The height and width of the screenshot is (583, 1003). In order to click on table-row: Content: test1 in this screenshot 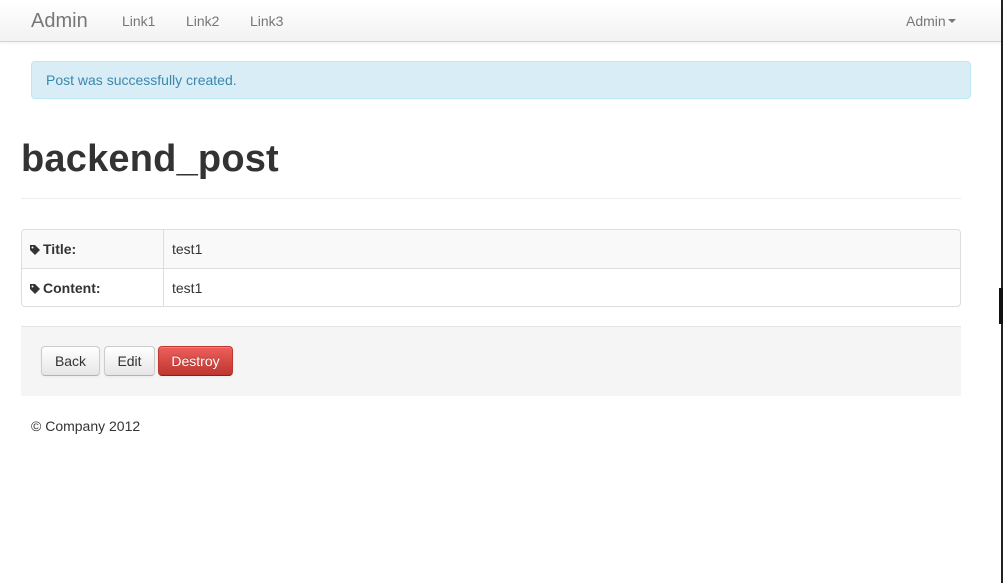, I will do `click(491, 287)`.